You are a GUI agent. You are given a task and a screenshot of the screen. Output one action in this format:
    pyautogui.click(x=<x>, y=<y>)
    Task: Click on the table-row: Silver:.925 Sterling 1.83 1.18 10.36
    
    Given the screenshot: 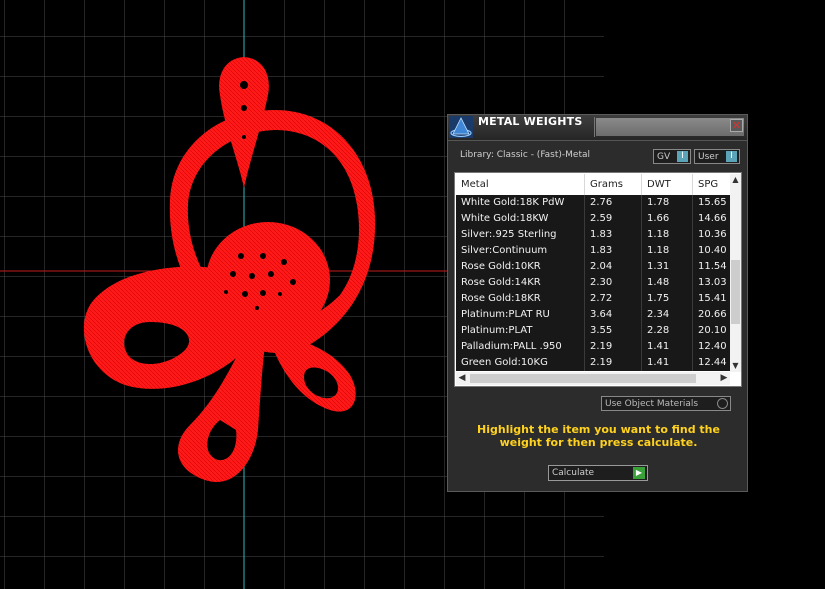 What is the action you would take?
    pyautogui.click(x=593, y=235)
    